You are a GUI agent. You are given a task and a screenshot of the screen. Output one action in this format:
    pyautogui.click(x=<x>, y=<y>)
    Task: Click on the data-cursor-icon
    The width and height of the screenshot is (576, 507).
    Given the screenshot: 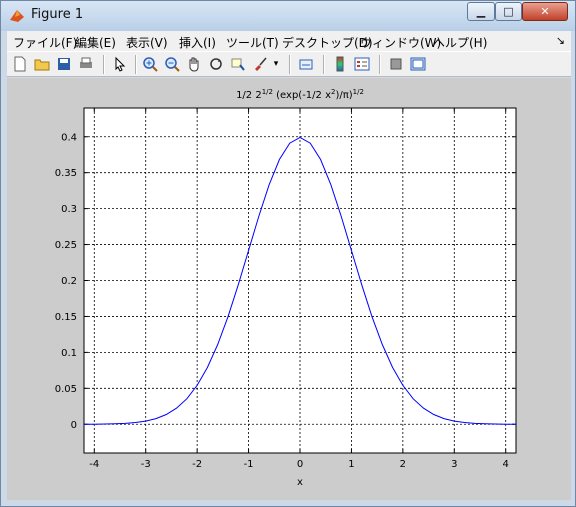 What is the action you would take?
    pyautogui.click(x=238, y=64)
    